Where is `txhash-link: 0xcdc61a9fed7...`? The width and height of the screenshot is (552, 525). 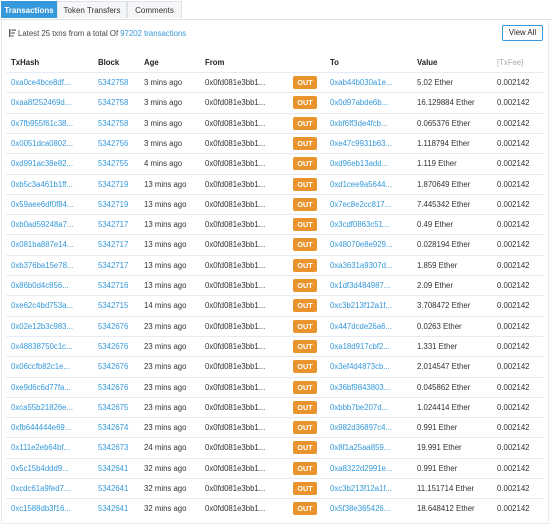
txhash-link: 0xcdc61a9fed7... is located at coordinates (40, 489).